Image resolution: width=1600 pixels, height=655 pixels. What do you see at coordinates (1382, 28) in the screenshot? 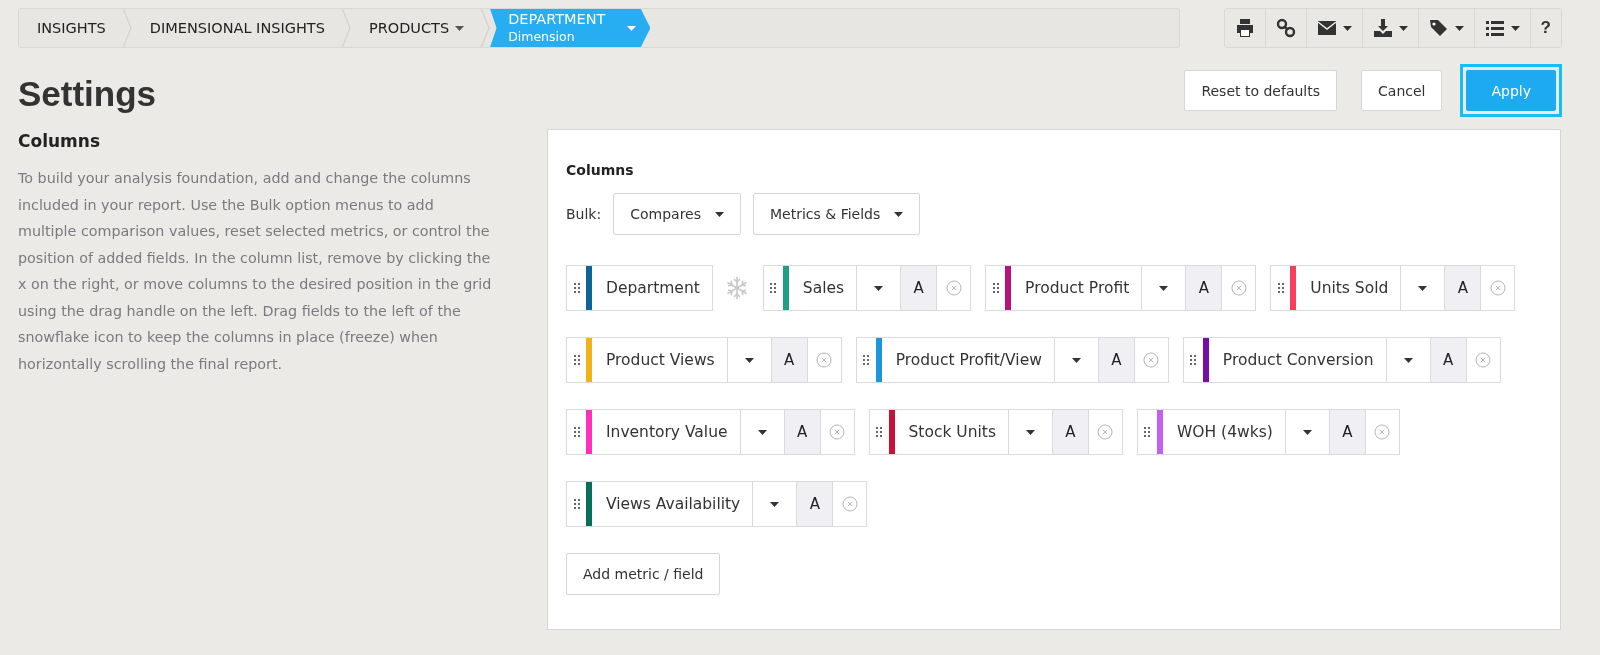
I see `download-icon` at bounding box center [1382, 28].